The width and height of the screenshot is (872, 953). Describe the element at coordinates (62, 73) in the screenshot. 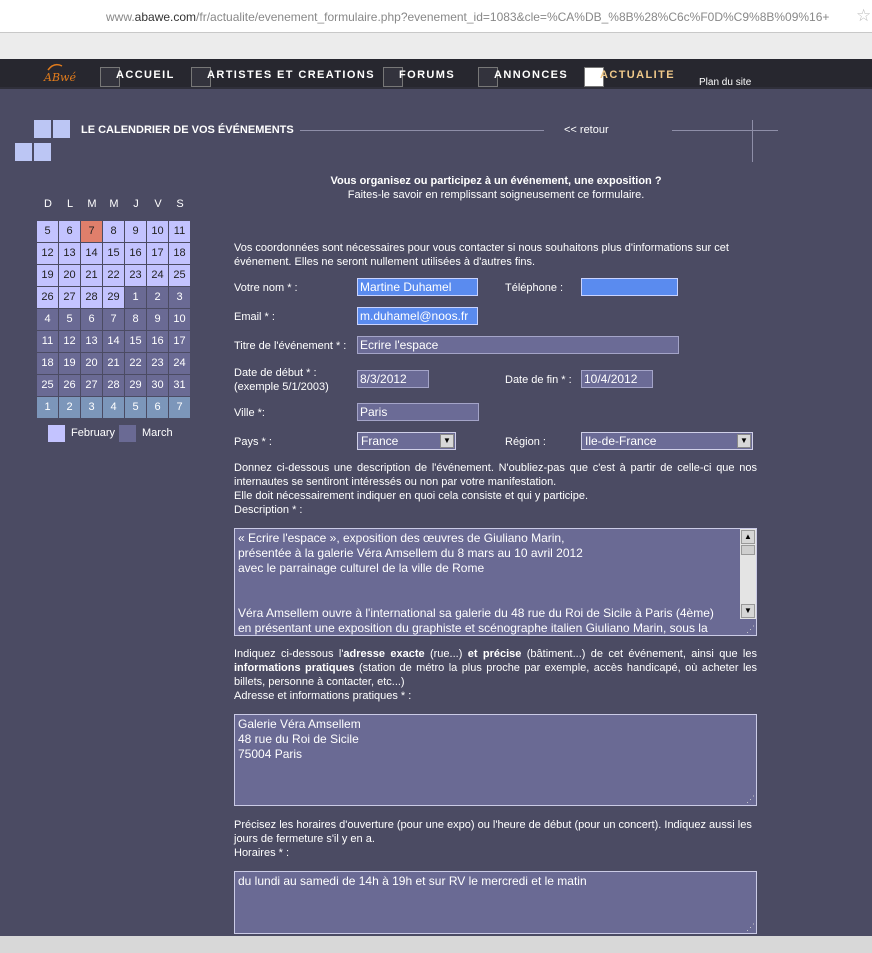

I see `site-logo: ABwé` at that location.